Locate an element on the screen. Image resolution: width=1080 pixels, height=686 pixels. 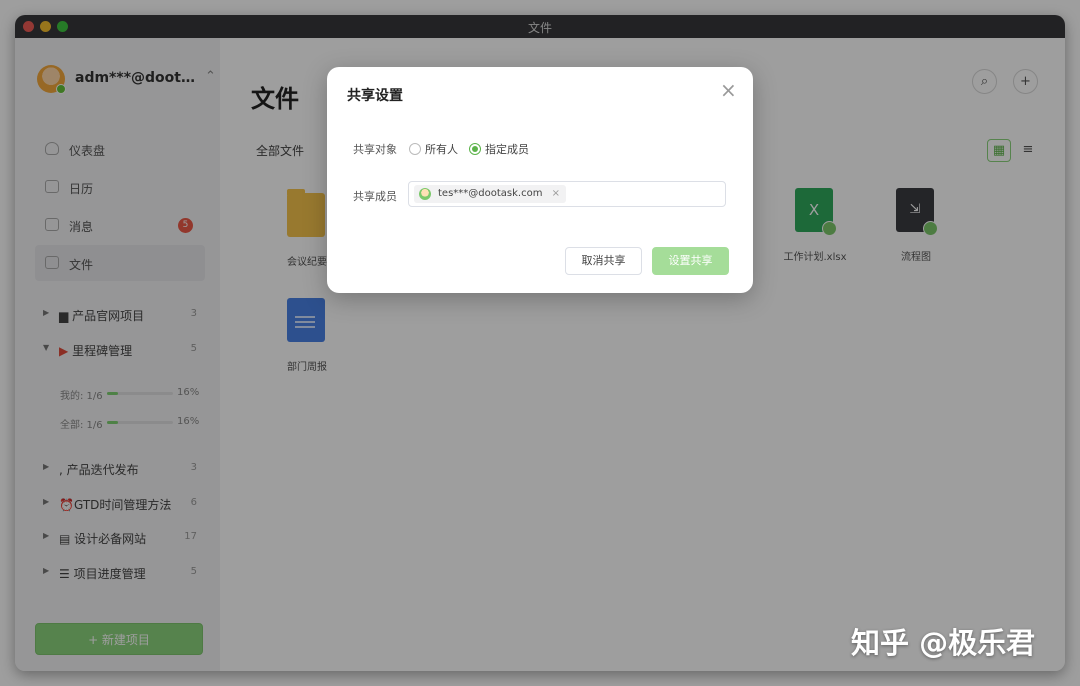
members-label: 共享成员 is located at coordinates (375, 196).